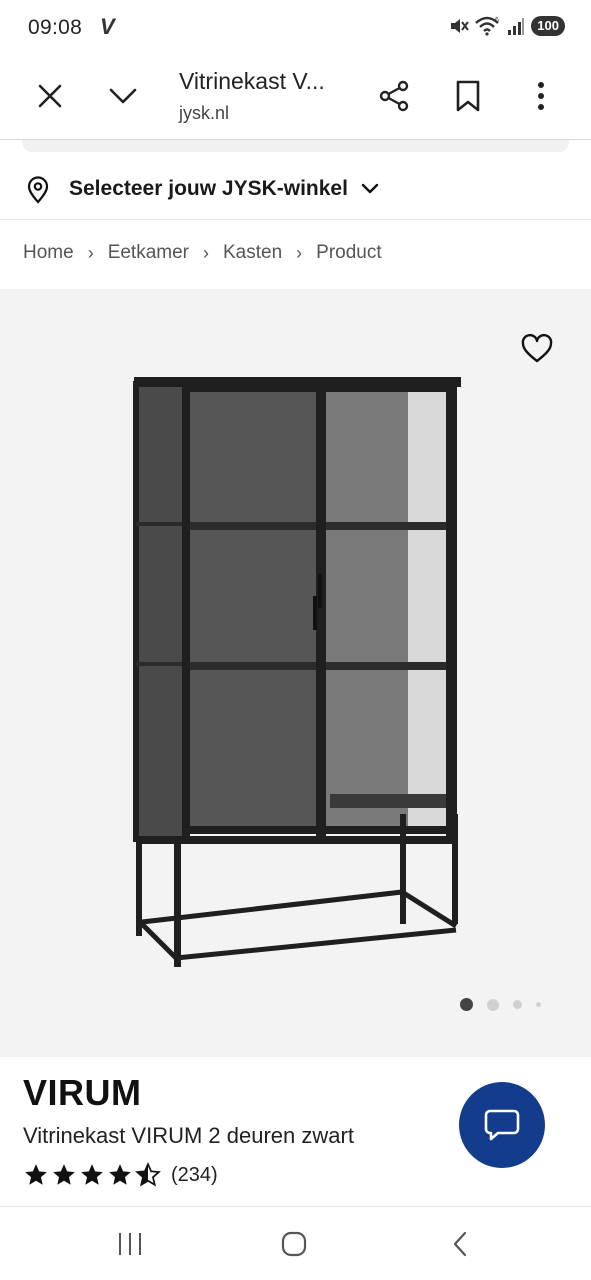  I want to click on carrier-icon: V, so click(107, 26).